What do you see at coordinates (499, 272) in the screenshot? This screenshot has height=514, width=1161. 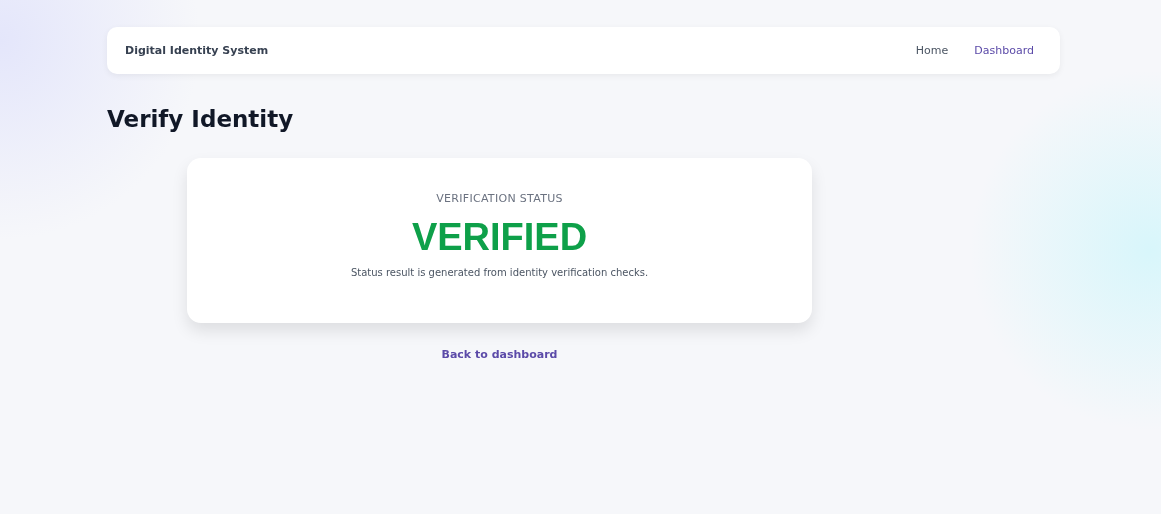 I see `status-note: Status result is generated from identity verification checks.` at bounding box center [499, 272].